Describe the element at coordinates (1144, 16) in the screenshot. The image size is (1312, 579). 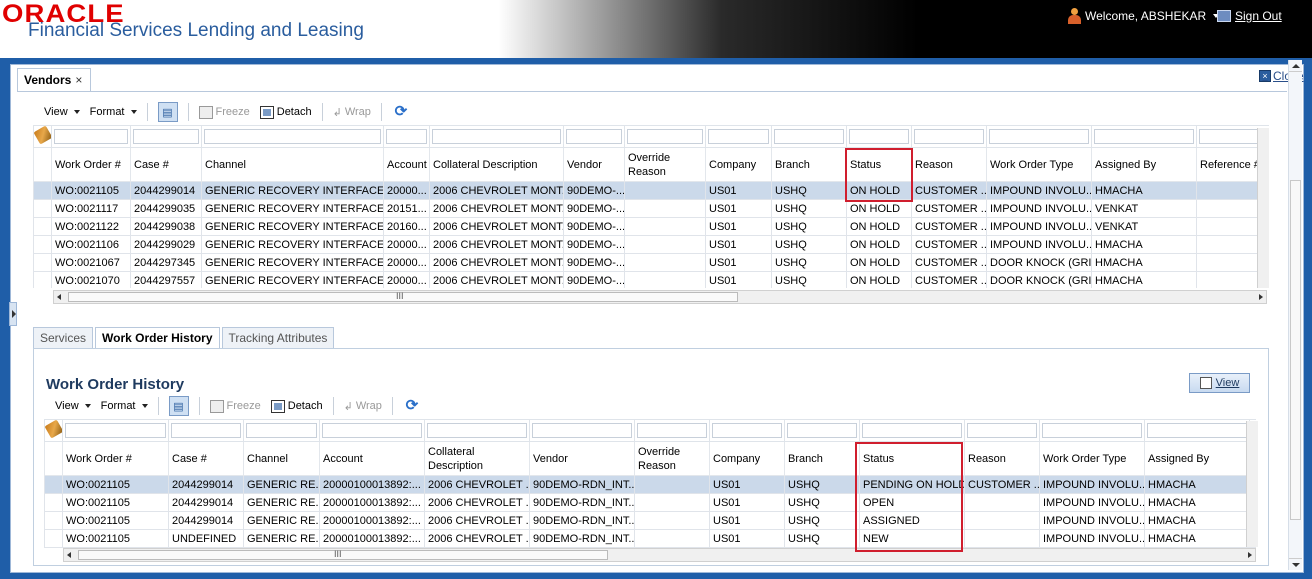
I see `user-menu: Welcome, ABSHEKAR` at that location.